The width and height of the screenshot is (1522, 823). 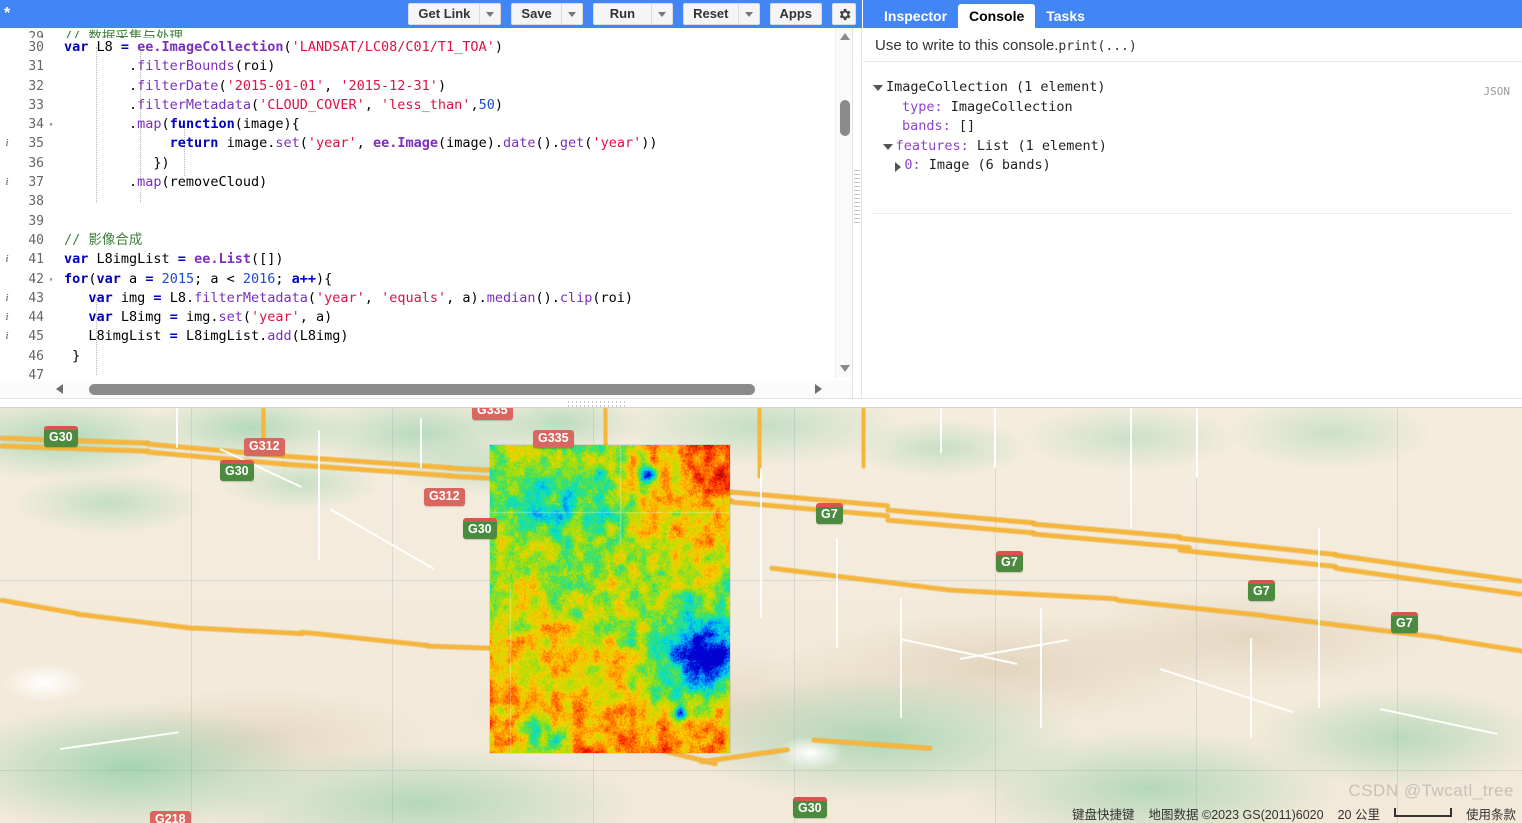 I want to click on line-number: 33, so click(x=36, y=105).